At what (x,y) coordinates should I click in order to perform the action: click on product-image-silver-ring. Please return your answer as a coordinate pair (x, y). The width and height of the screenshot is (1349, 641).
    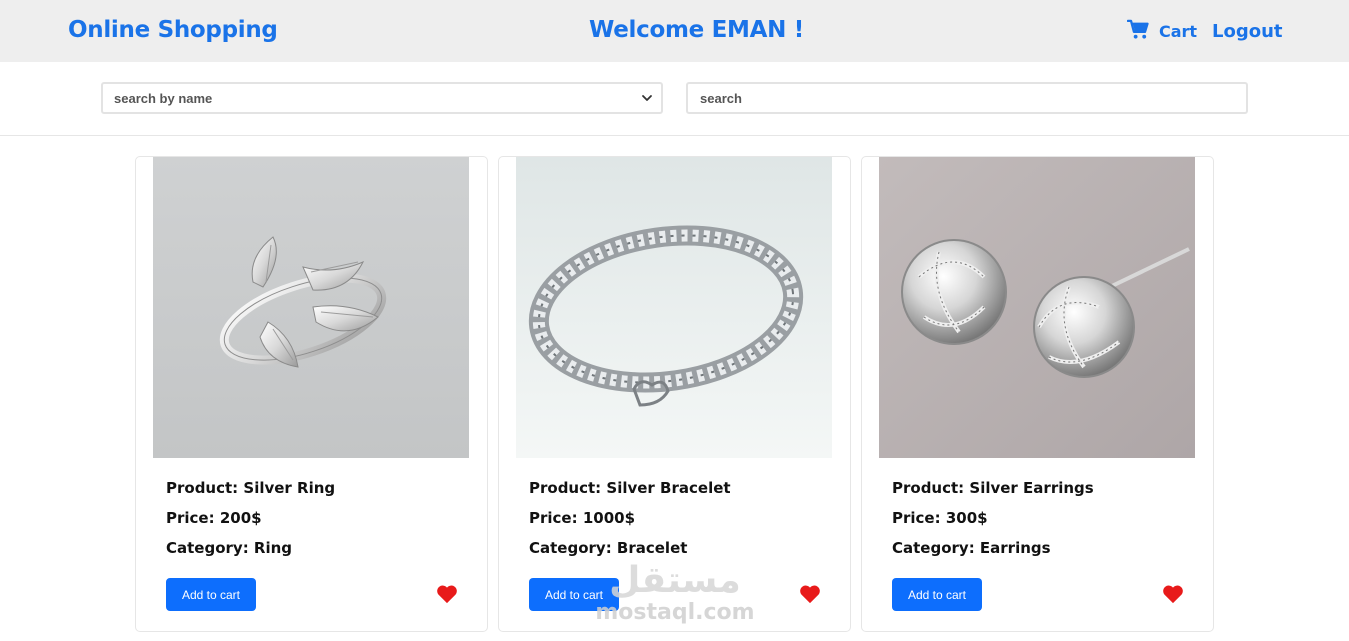
    Looking at the image, I should click on (311, 307).